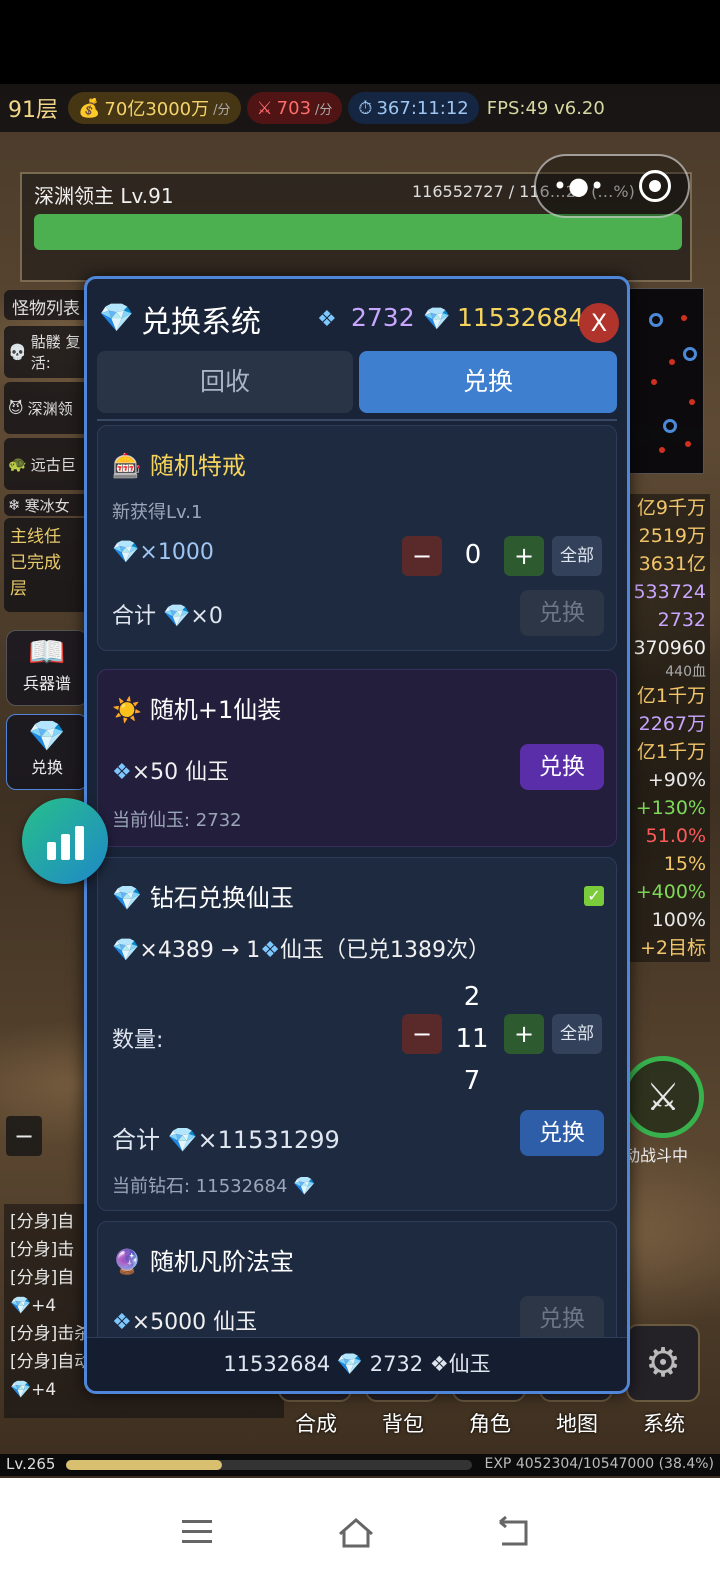 The width and height of the screenshot is (720, 1584). Describe the element at coordinates (663, 1363) in the screenshot. I see `gear-icon: ⚙` at that location.